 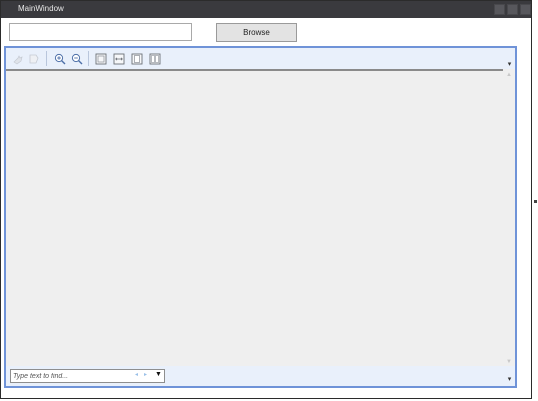 I want to click on close-button, so click(x=525, y=9).